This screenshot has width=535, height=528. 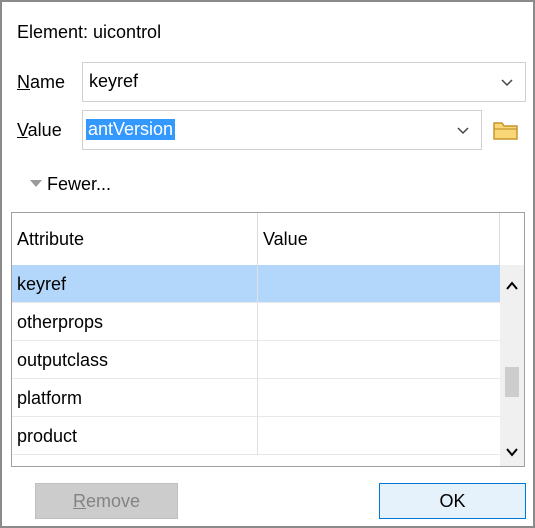 What do you see at coordinates (506, 130) in the screenshot?
I see `folder-icon` at bounding box center [506, 130].